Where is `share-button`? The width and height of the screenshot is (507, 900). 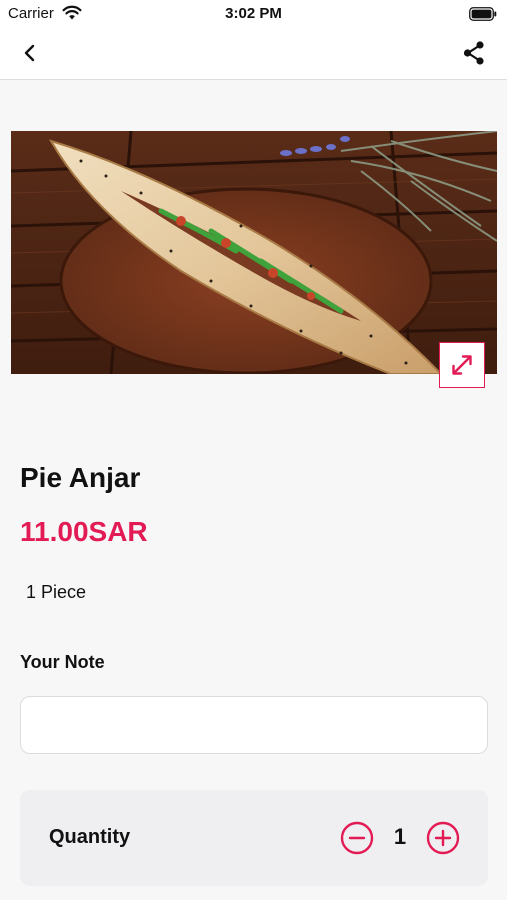
share-button is located at coordinates (474, 53).